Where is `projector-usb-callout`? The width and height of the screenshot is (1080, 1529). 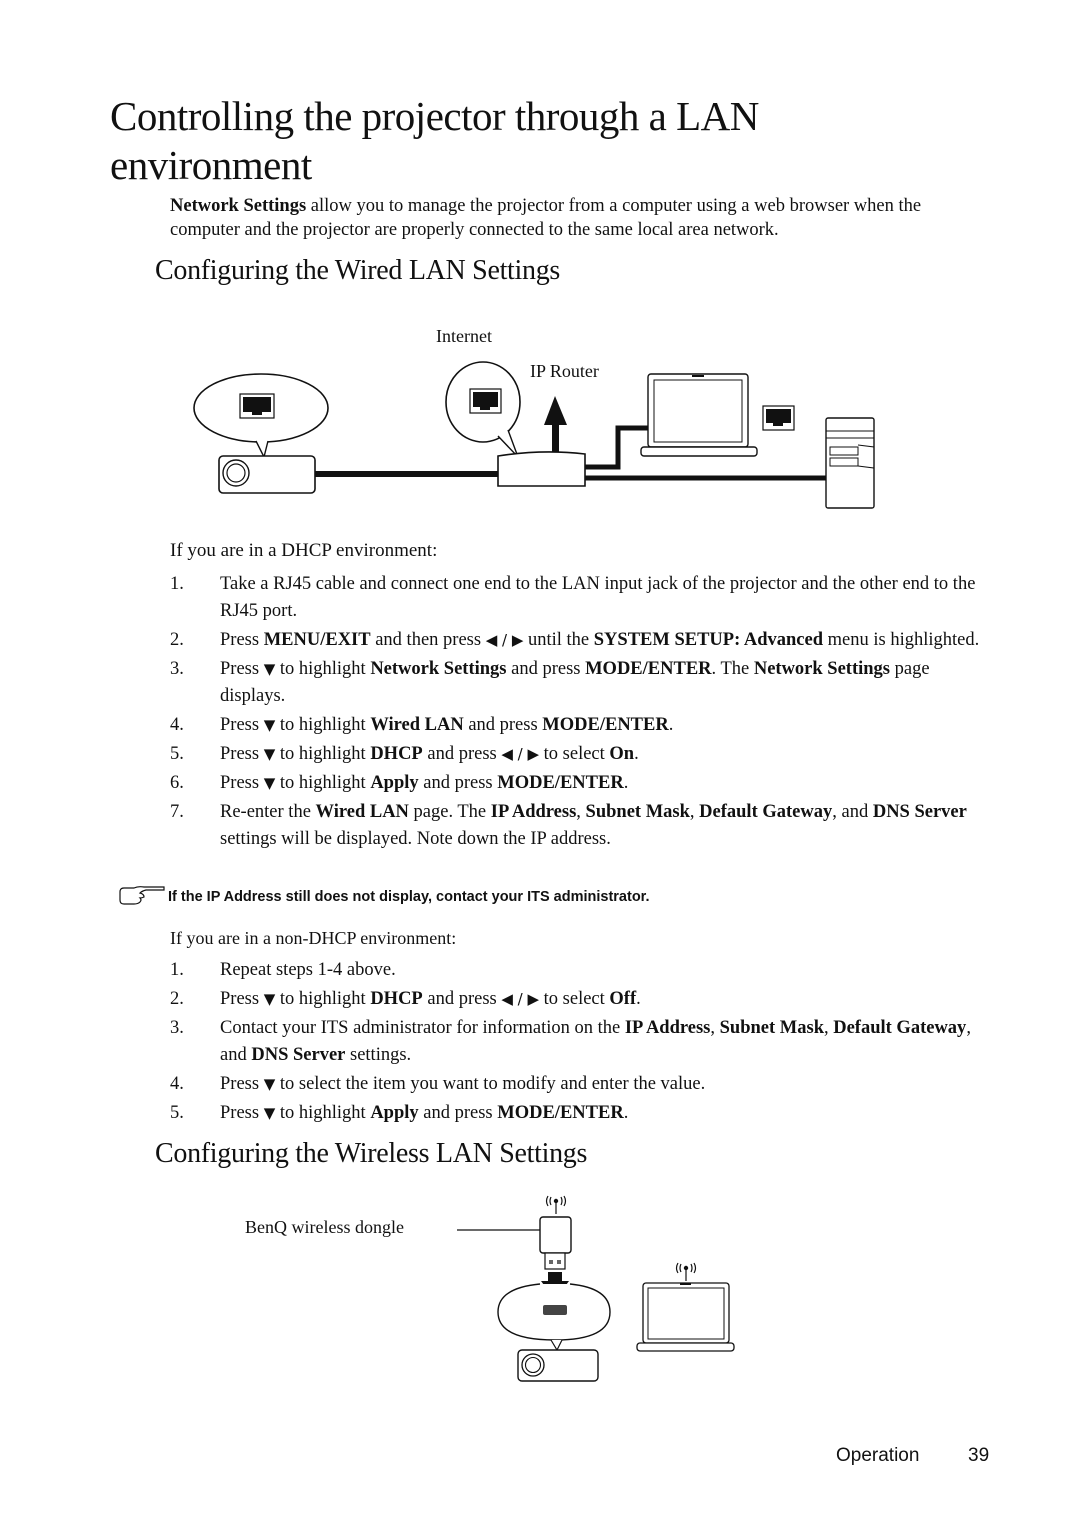 projector-usb-callout is located at coordinates (554, 1317).